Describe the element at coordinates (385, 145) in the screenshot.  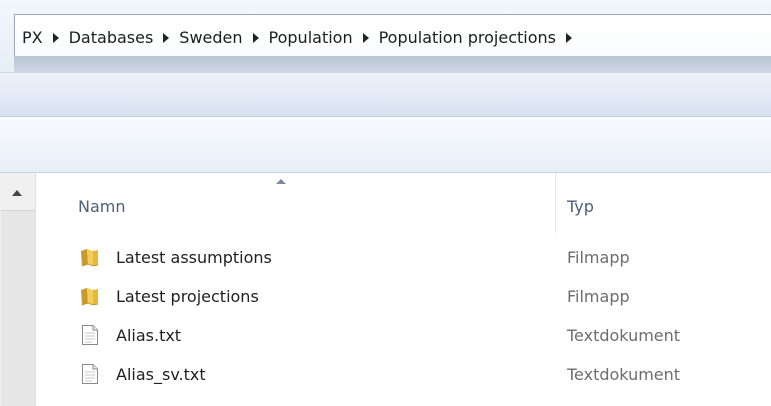
I see `toolbar-lower-band` at that location.